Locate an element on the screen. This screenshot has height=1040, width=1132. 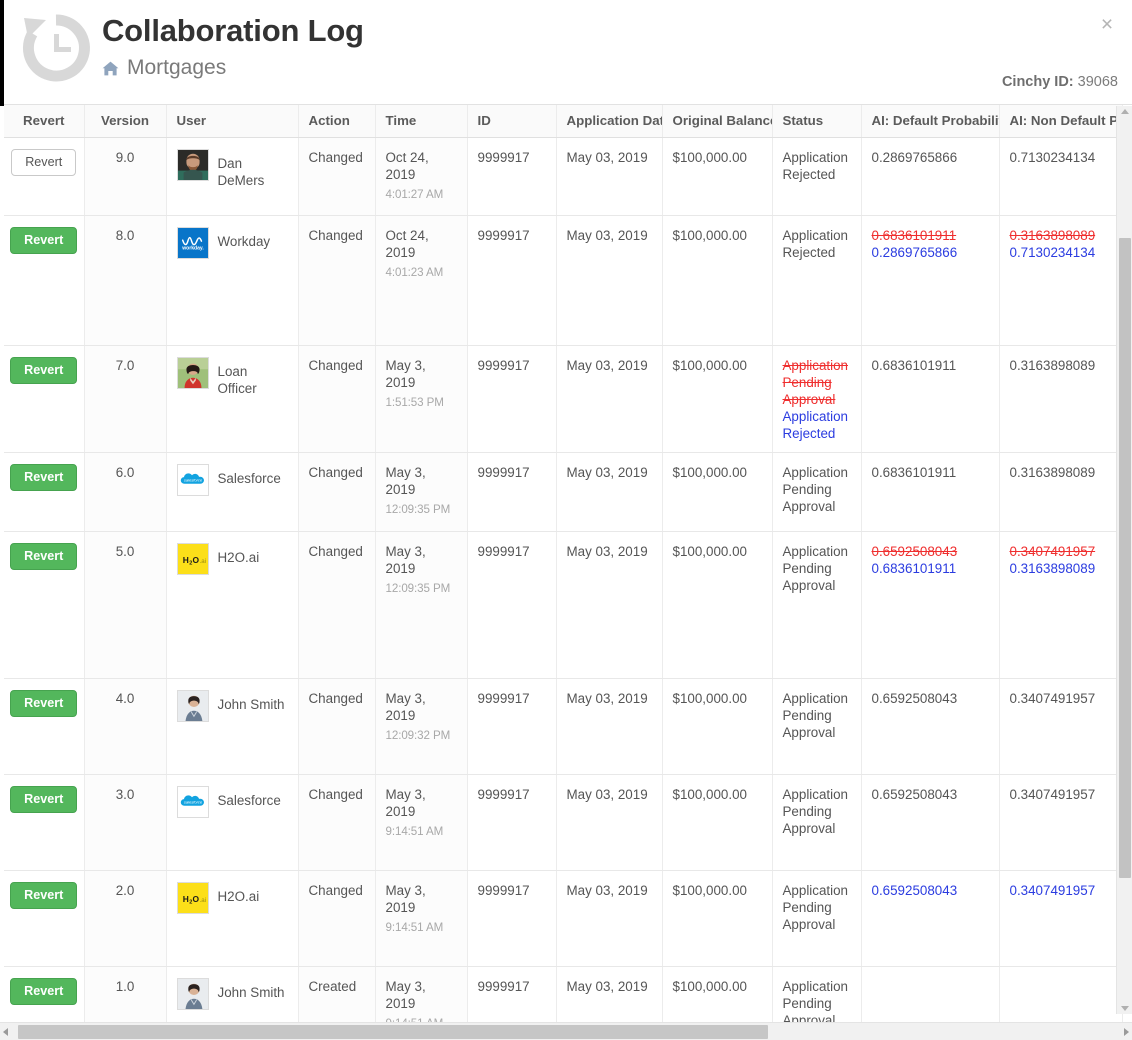
column-header-ai-non-default-prob: AI: Non Default Prob is located at coordinates (1061, 121).